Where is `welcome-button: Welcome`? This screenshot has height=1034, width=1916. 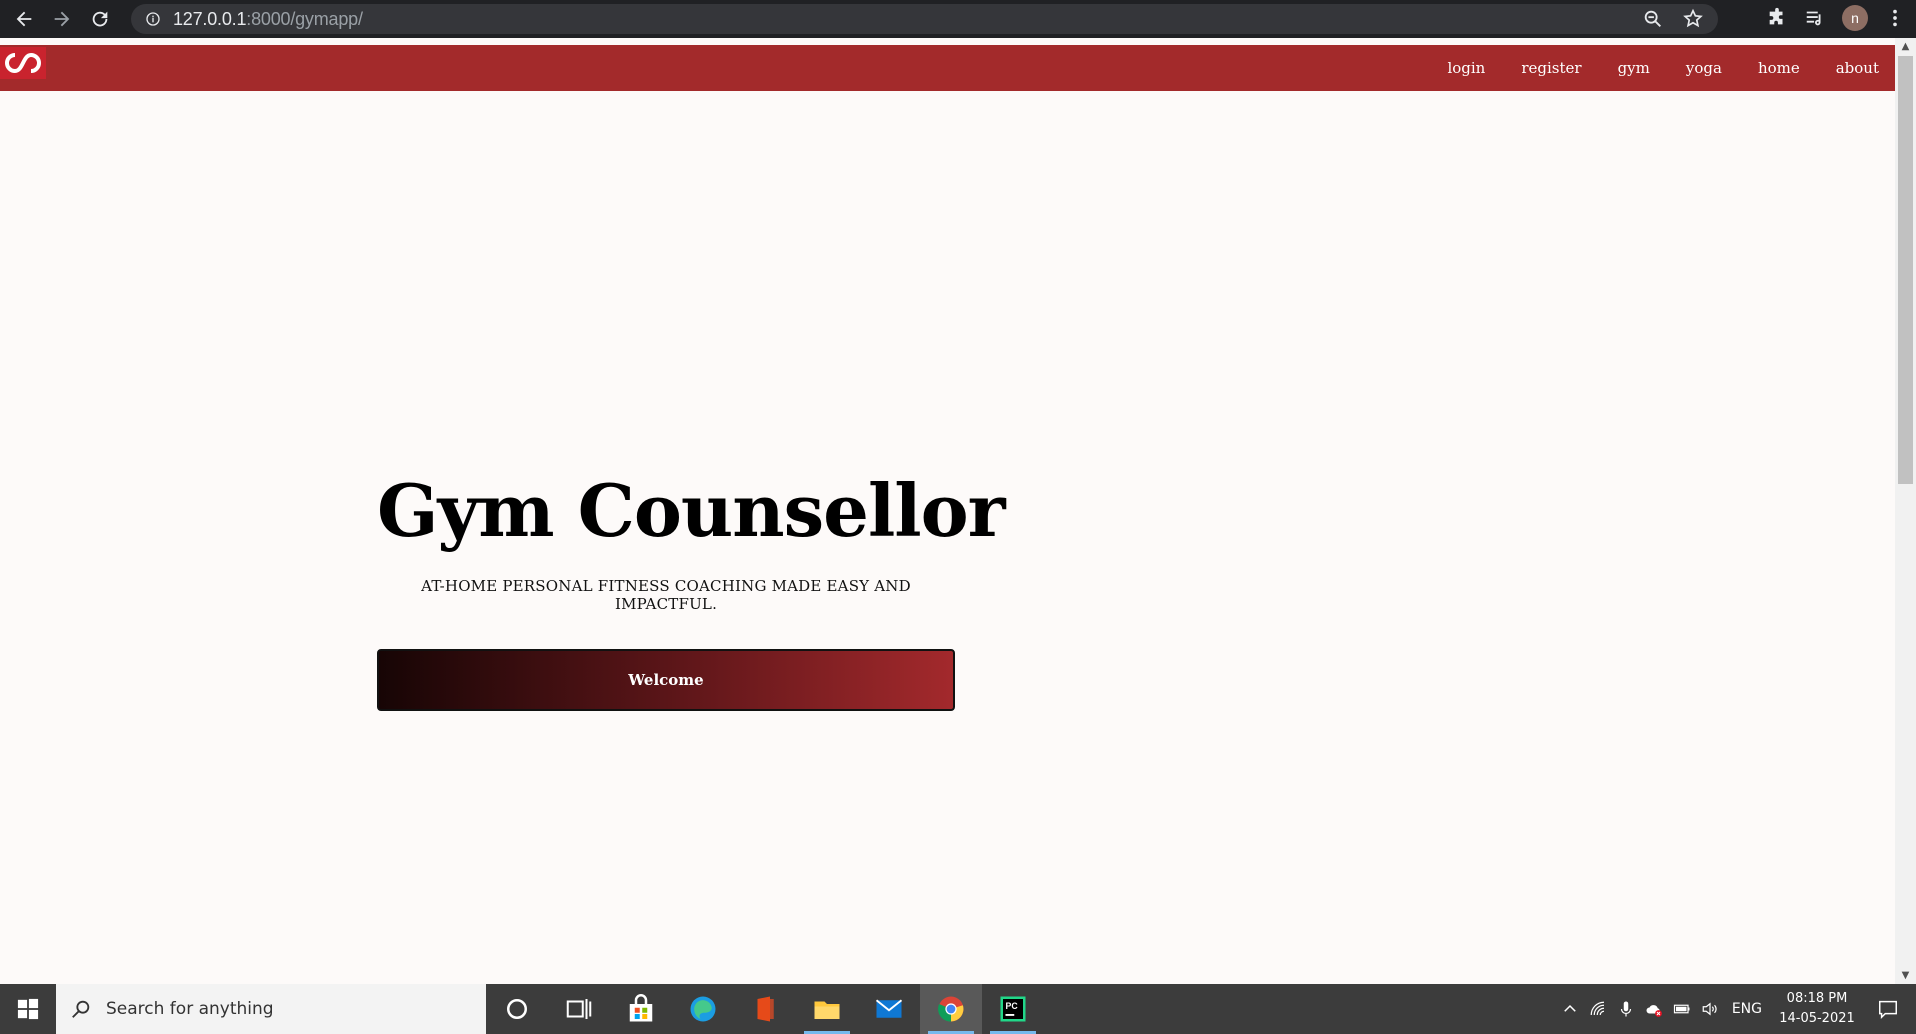
welcome-button: Welcome is located at coordinates (666, 680).